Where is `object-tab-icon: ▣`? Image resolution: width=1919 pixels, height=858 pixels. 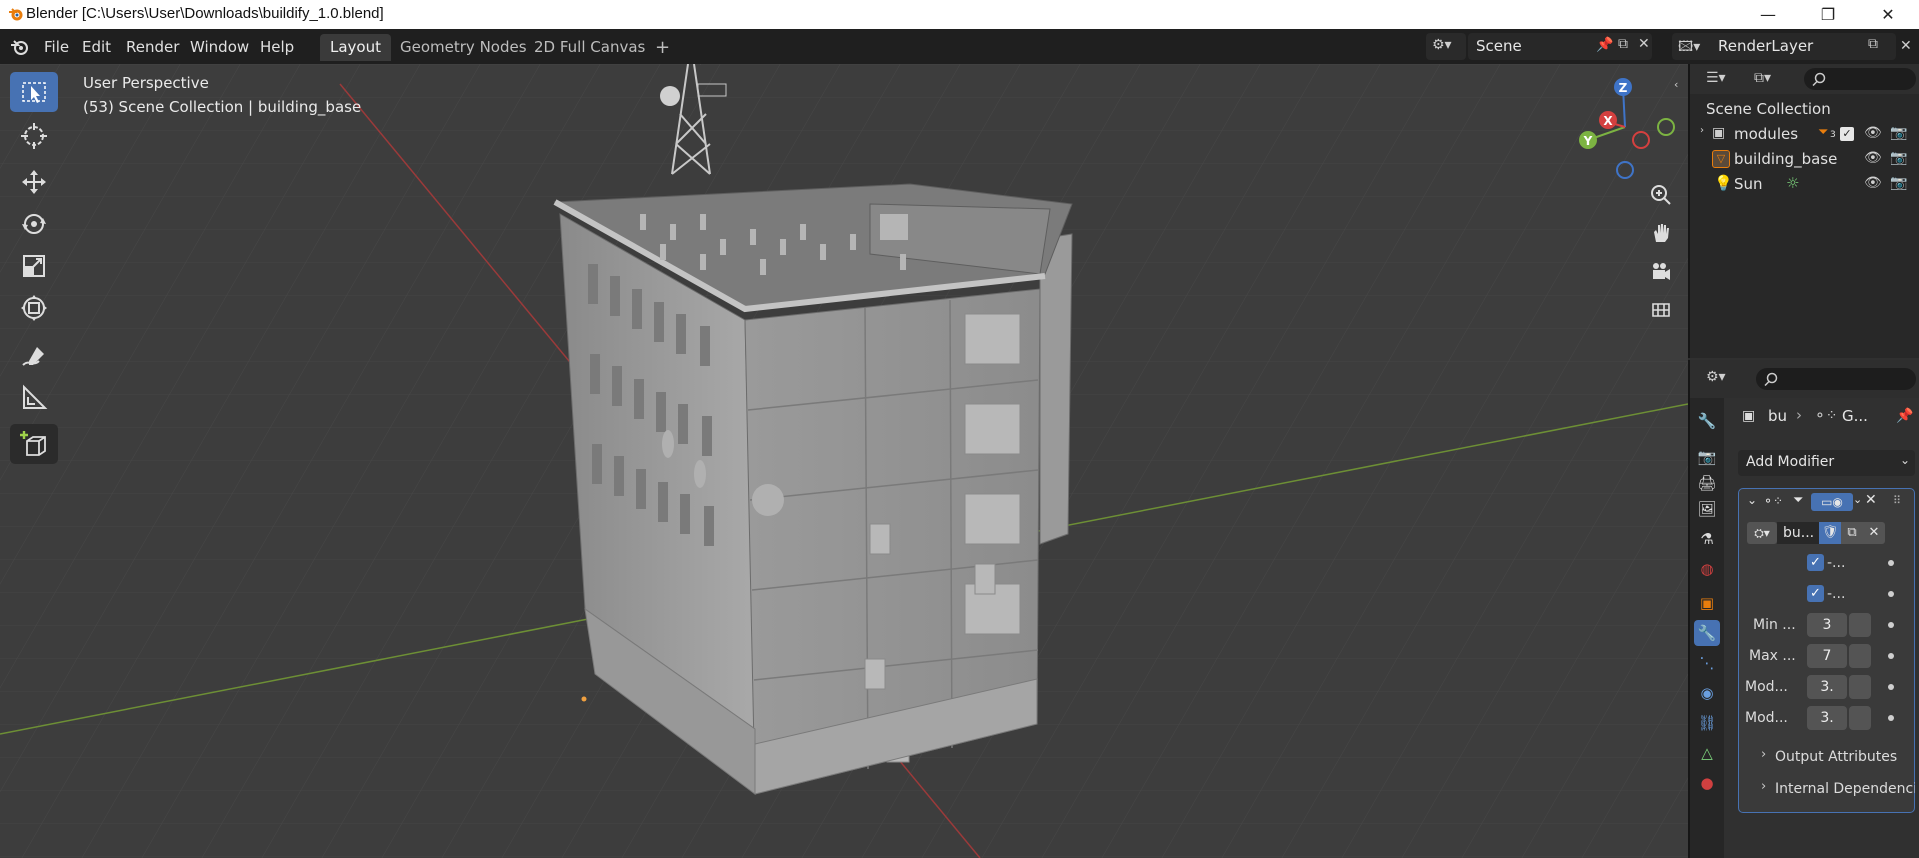 object-tab-icon: ▣ is located at coordinates (1707, 603).